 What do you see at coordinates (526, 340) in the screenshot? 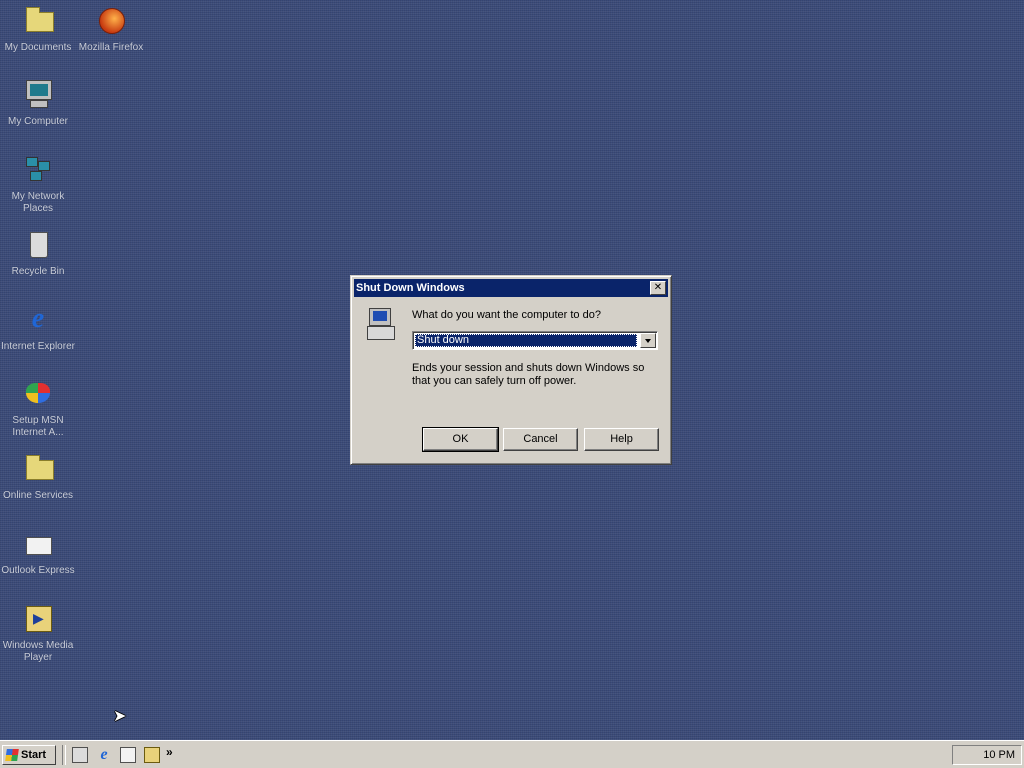
I see `selected-option: Shut down` at bounding box center [526, 340].